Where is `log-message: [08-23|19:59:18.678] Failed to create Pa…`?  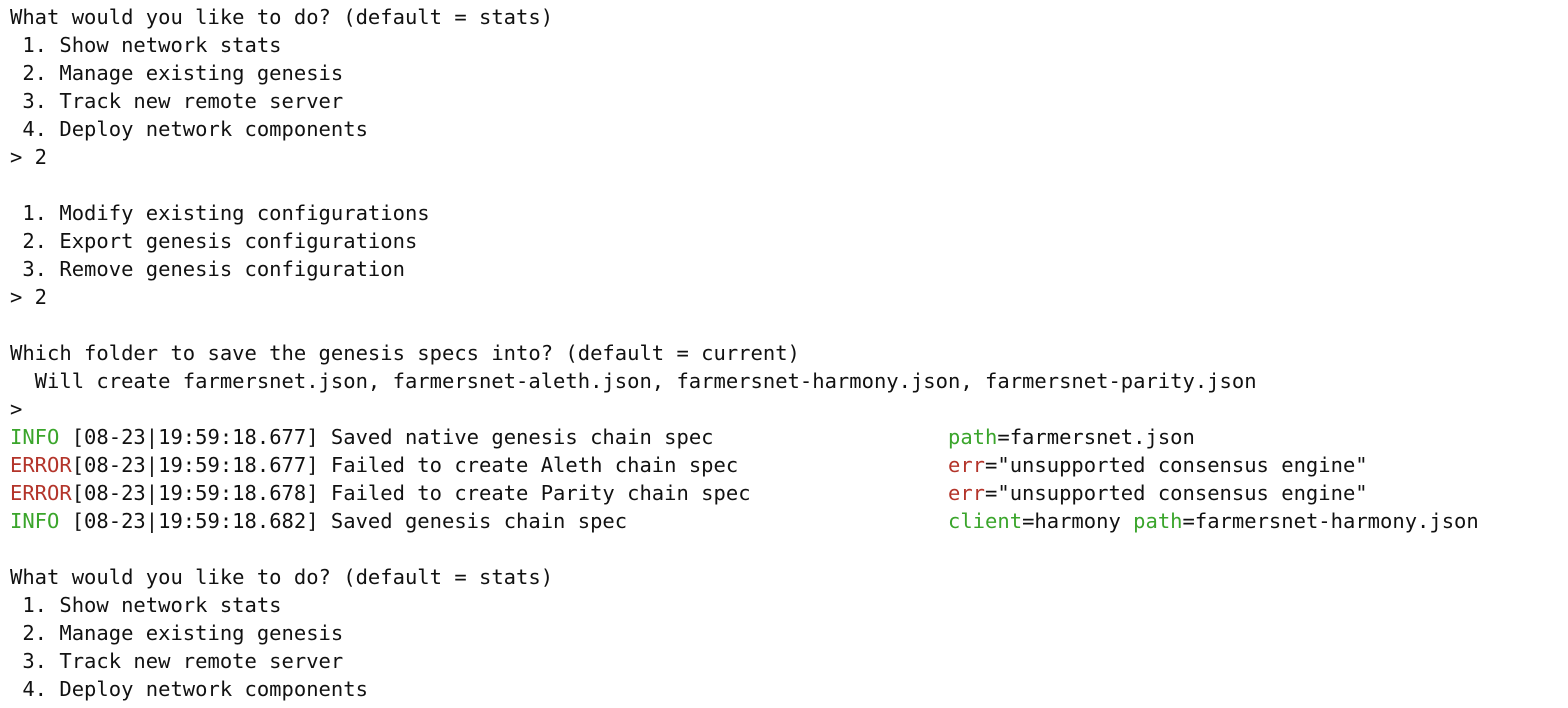
log-message: [08-23|19:59:18.678] Failed to create Pa… is located at coordinates (411, 493).